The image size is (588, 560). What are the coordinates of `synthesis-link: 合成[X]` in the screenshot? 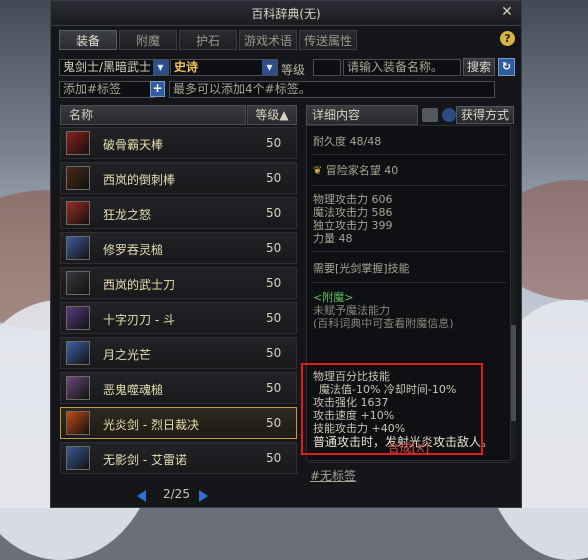 It's located at (408, 447).